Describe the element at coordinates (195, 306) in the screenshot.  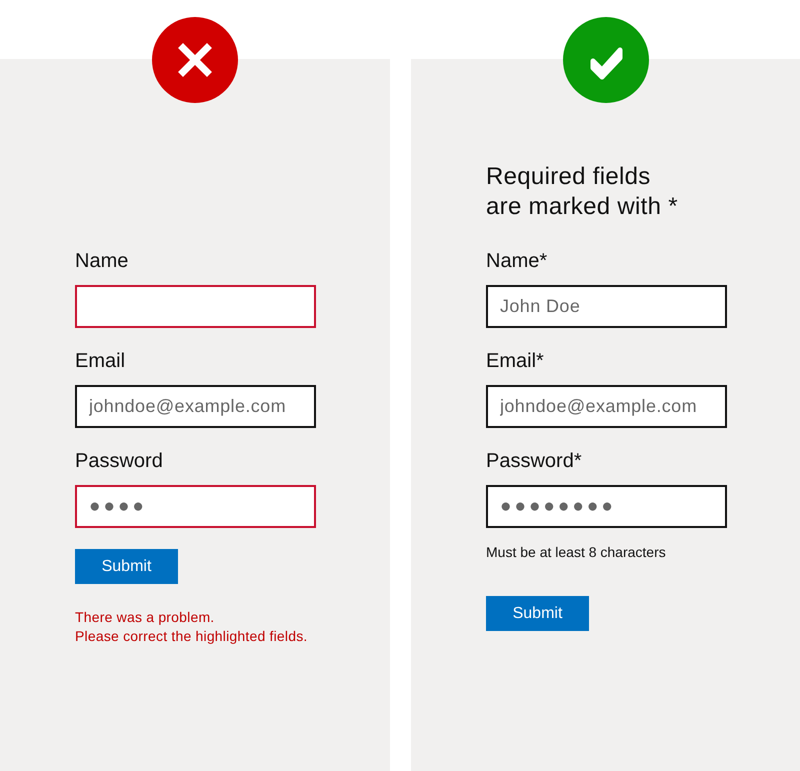
I see `input-field` at that location.